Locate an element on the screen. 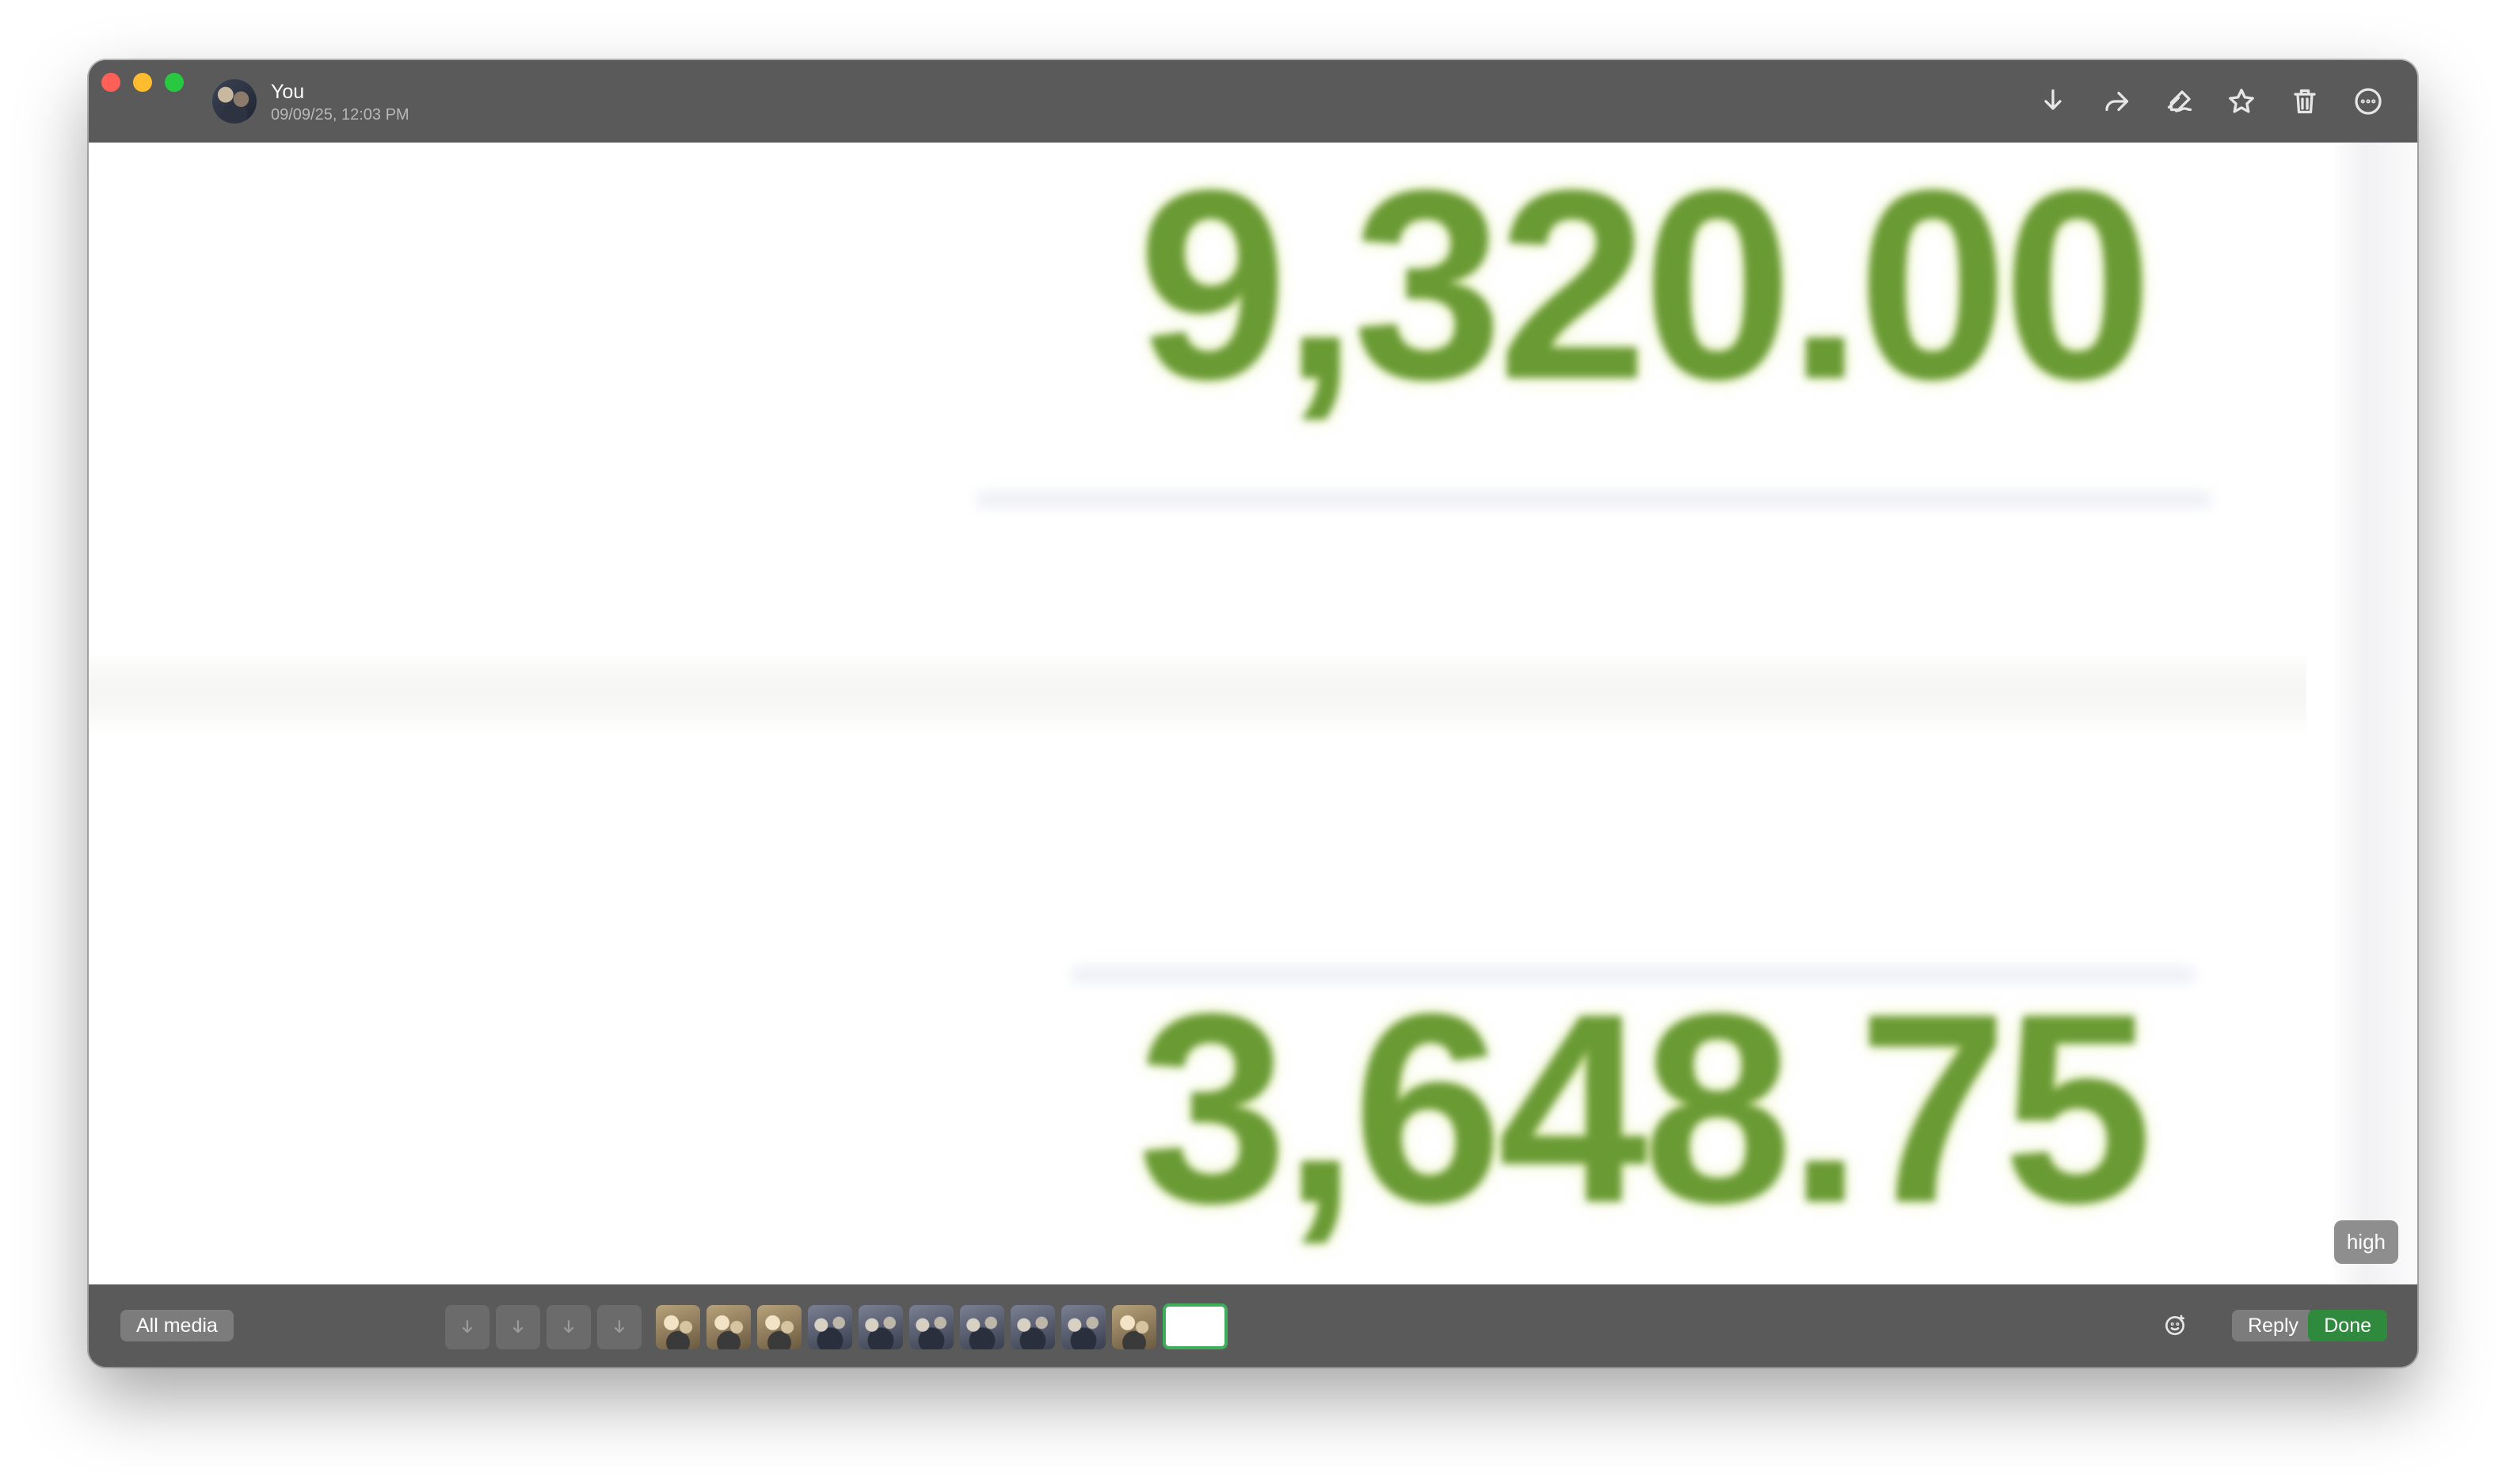 The height and width of the screenshot is (1484, 2506). title-bar: You 09/09/25, 12:03 PM is located at coordinates (1253, 101).